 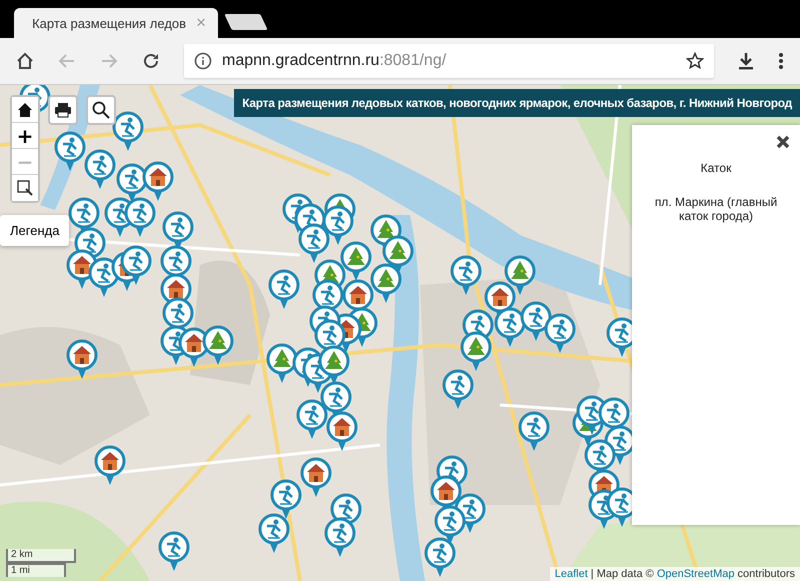 What do you see at coordinates (571, 574) in the screenshot?
I see `leaflet-link: Leaflet` at bounding box center [571, 574].